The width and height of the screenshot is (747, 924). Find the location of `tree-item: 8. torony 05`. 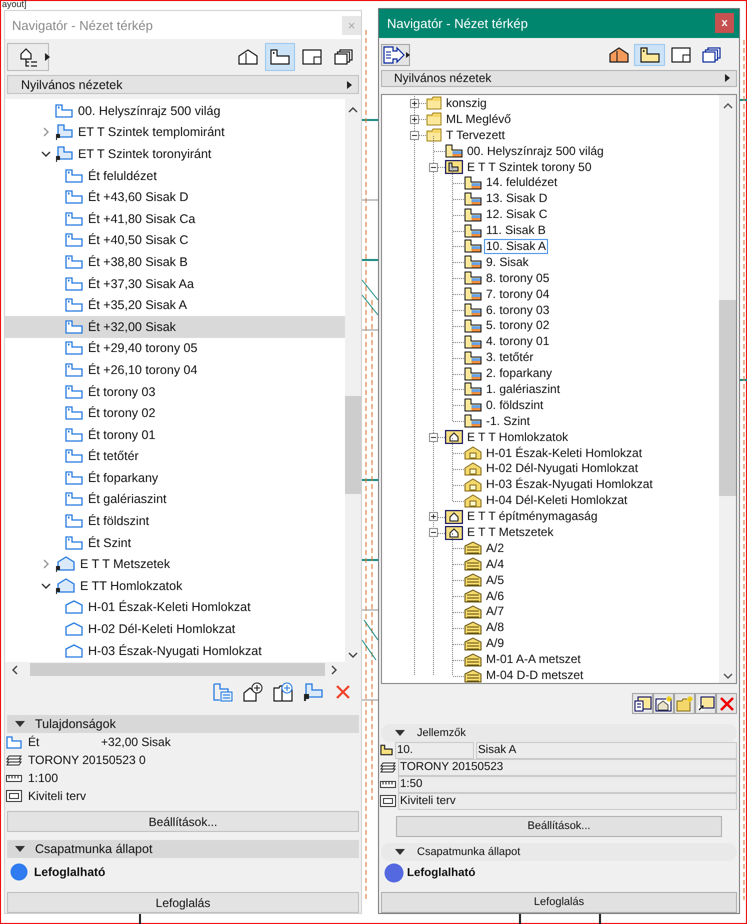

tree-item: 8. torony 05 is located at coordinates (518, 278).